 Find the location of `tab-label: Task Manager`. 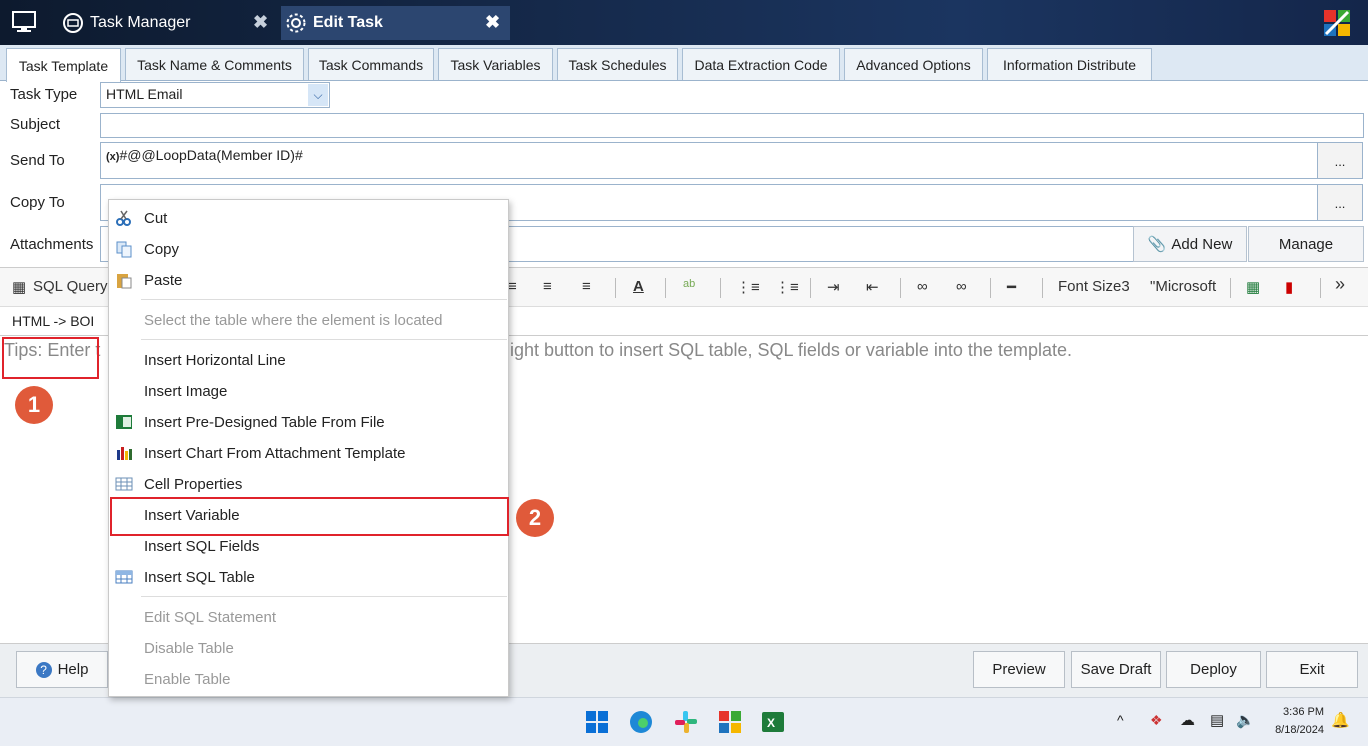

tab-label: Task Manager is located at coordinates (140, 22).